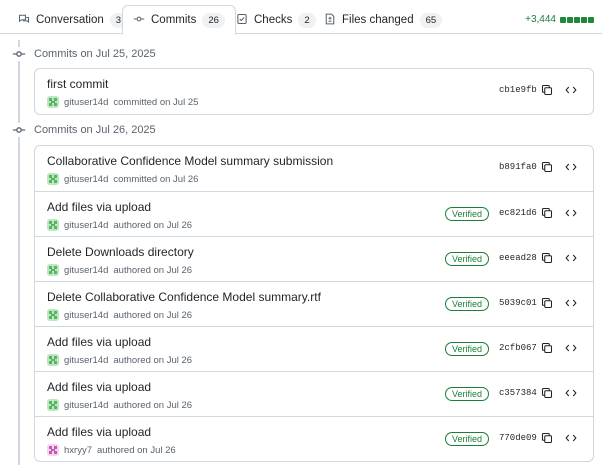  I want to click on tab-commits: Commits 26, so click(179, 20).